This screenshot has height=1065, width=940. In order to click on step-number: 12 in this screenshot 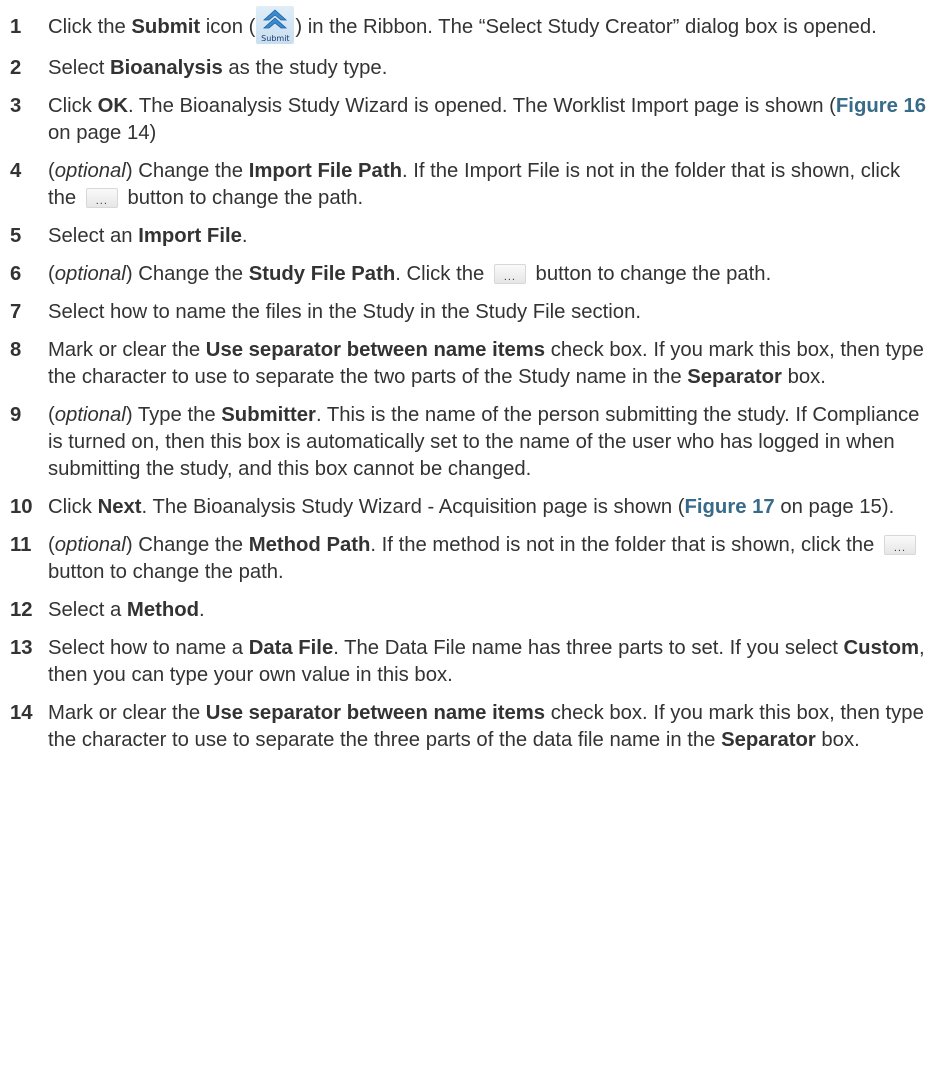, I will do `click(21, 610)`.